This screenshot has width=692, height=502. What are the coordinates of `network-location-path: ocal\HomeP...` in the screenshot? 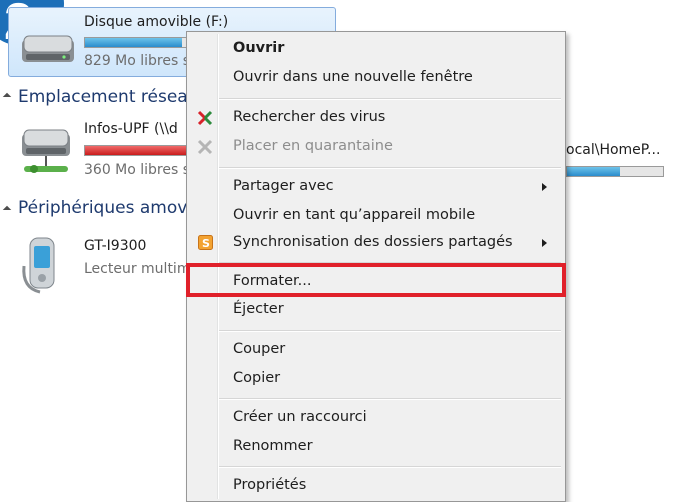 It's located at (613, 150).